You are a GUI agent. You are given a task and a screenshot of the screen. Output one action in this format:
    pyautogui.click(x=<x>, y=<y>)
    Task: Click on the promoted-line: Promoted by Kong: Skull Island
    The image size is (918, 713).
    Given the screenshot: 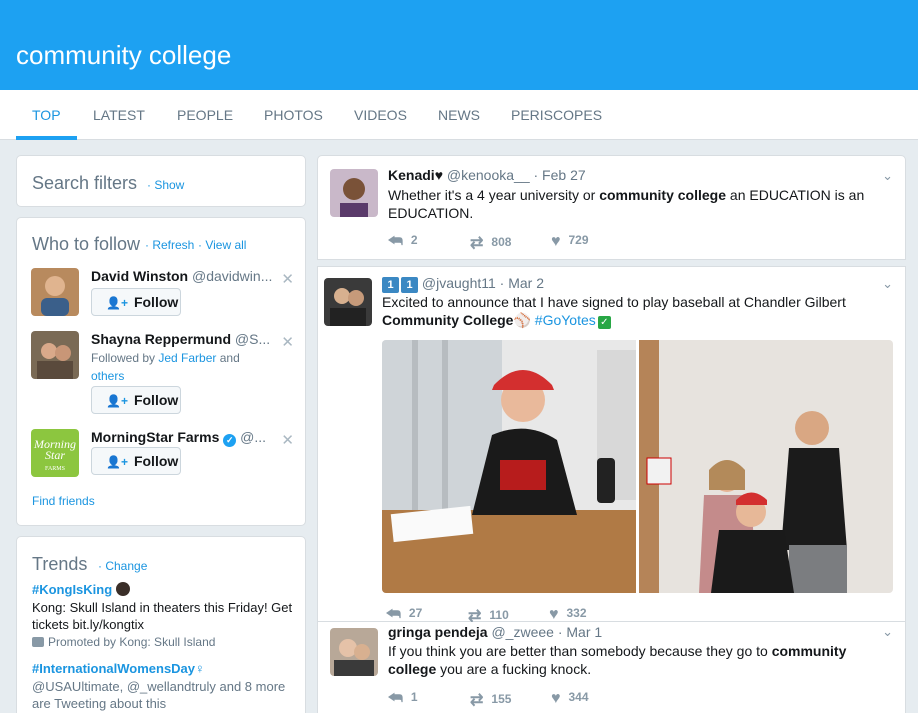 What is the action you would take?
    pyautogui.click(x=163, y=642)
    